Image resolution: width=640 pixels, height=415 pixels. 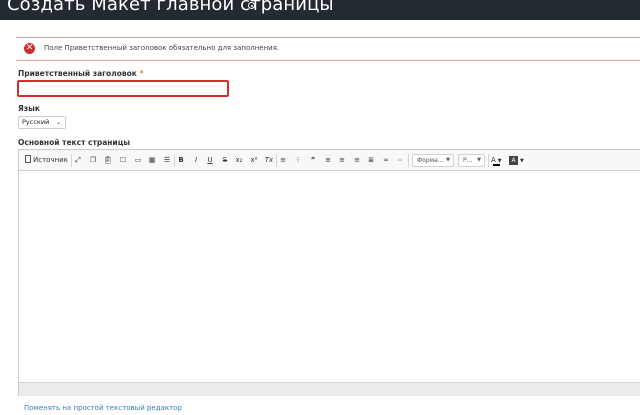 I want to click on language-select: Русский ⌄, so click(x=42, y=122).